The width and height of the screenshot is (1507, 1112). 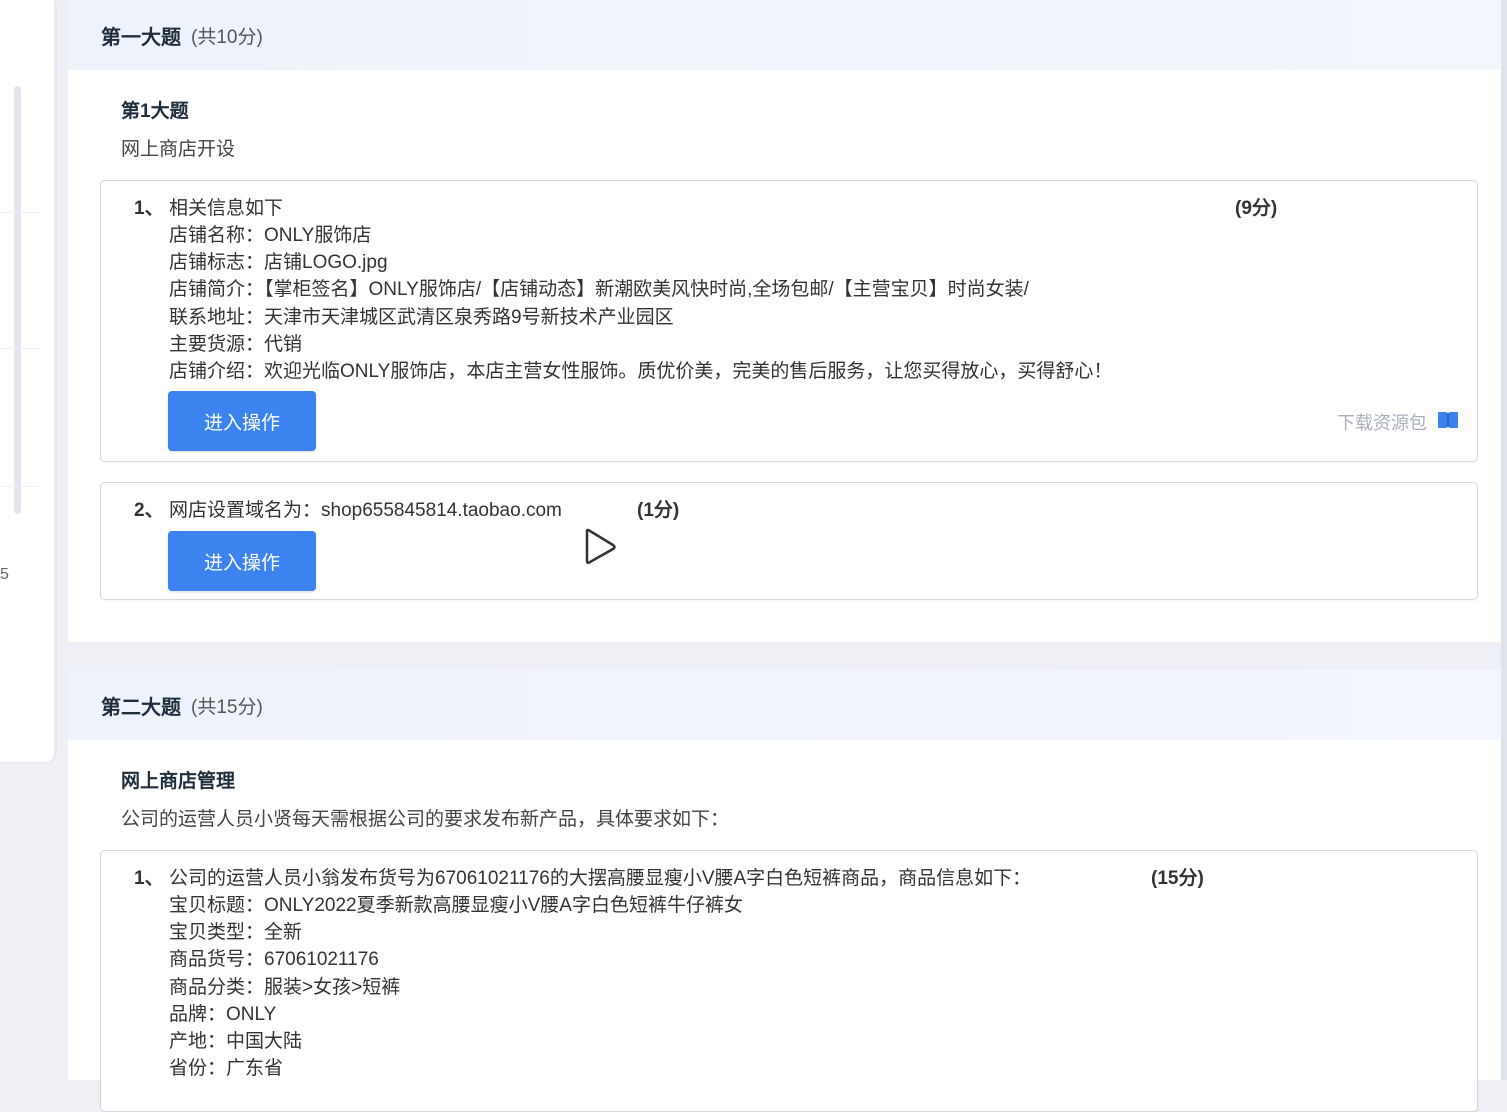 What do you see at coordinates (285, 987) in the screenshot?
I see `info-line: 商品分类：服装>女孩>短裤` at bounding box center [285, 987].